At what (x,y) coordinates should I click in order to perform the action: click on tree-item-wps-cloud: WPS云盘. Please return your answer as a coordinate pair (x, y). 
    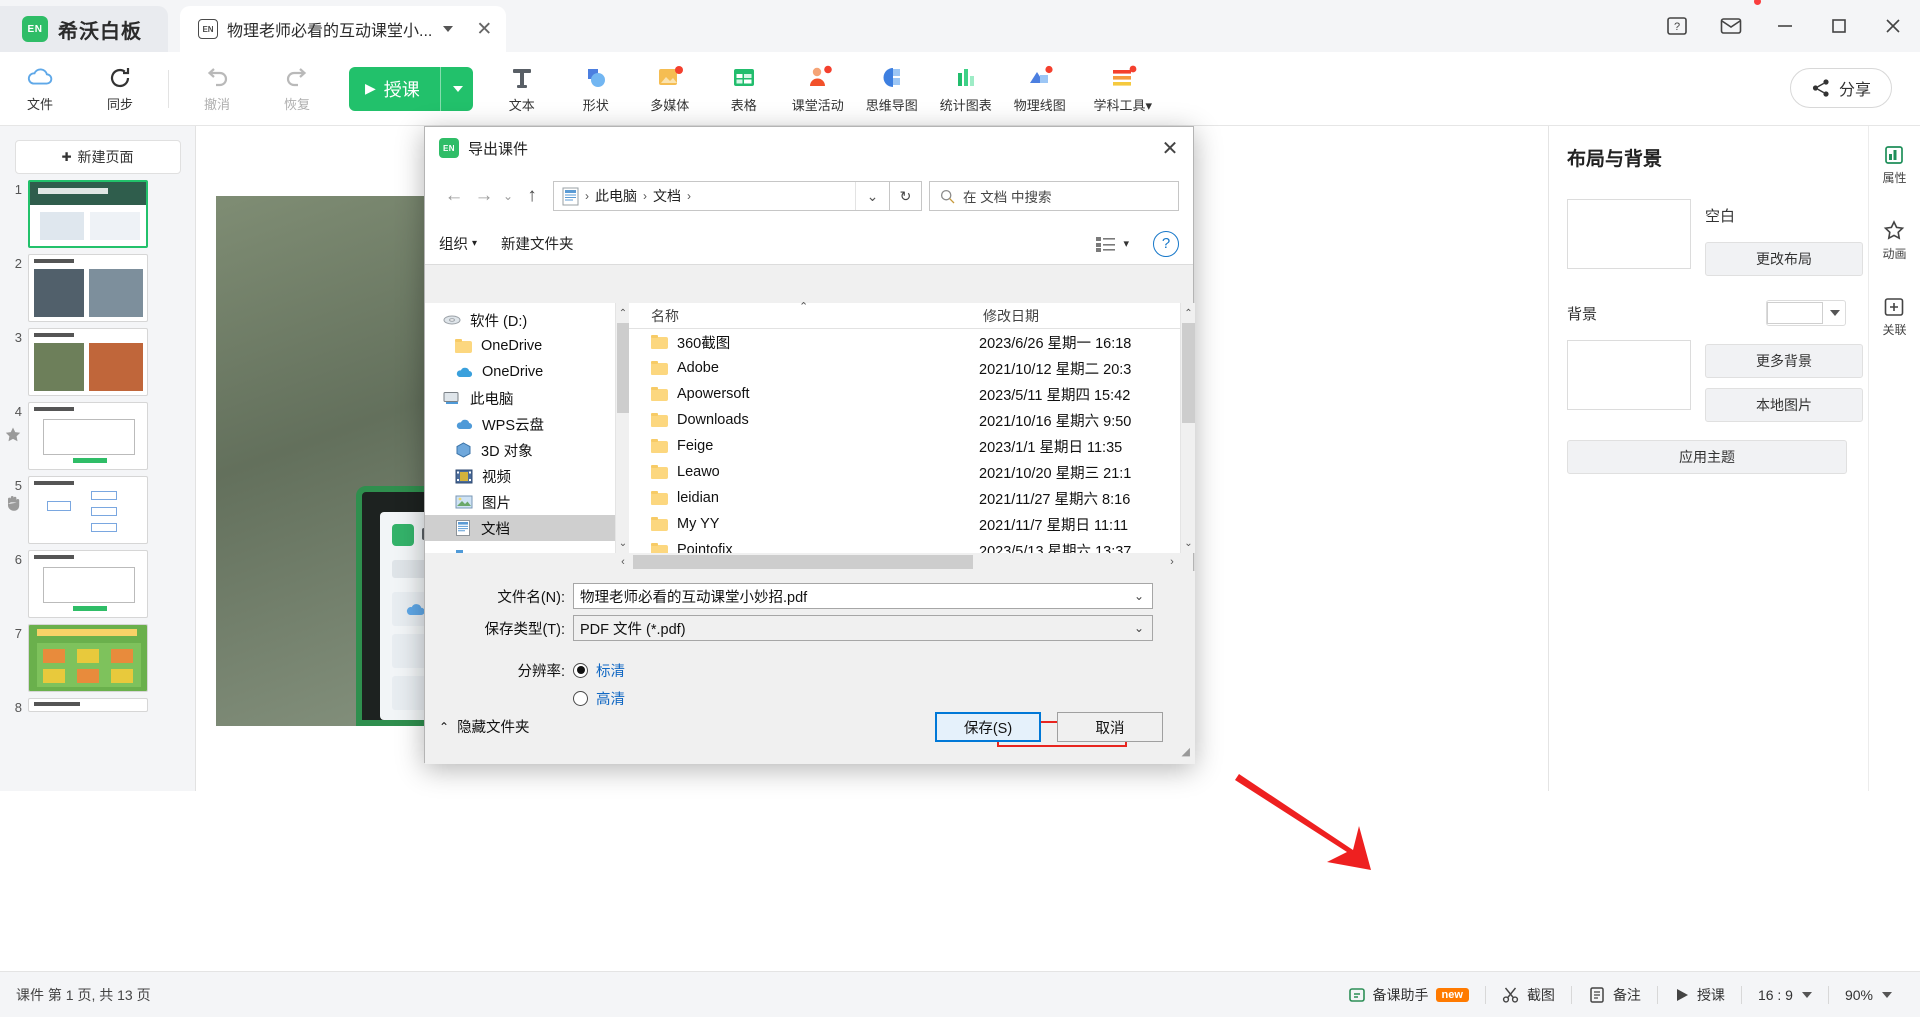
    Looking at the image, I should click on (520, 424).